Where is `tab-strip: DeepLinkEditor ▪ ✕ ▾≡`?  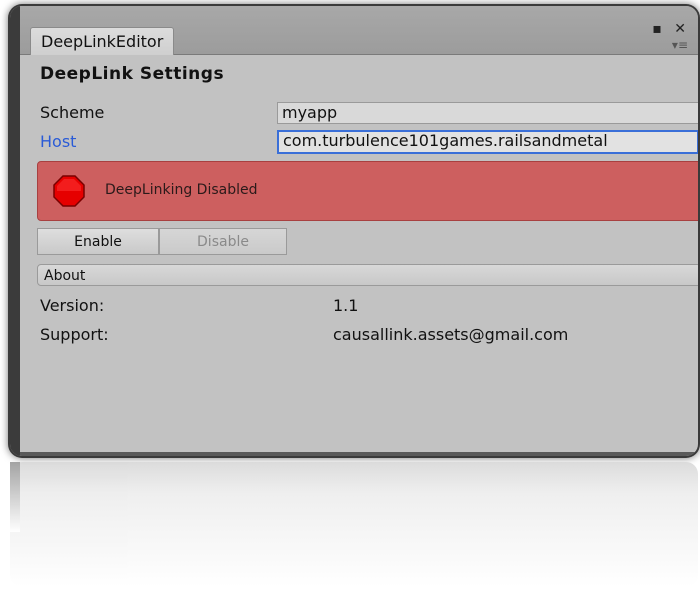 tab-strip: DeepLinkEditor ▪ ✕ ▾≡ is located at coordinates (359, 30).